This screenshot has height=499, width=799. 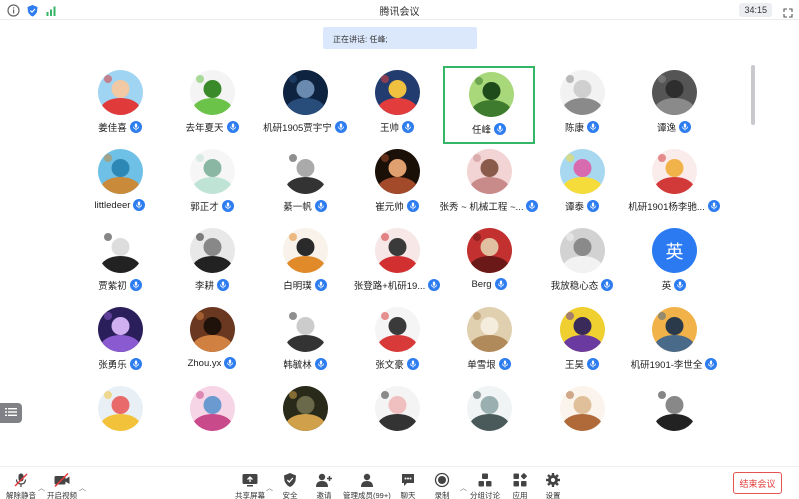 I want to click on invite-button: 邀请, so click(x=324, y=485).